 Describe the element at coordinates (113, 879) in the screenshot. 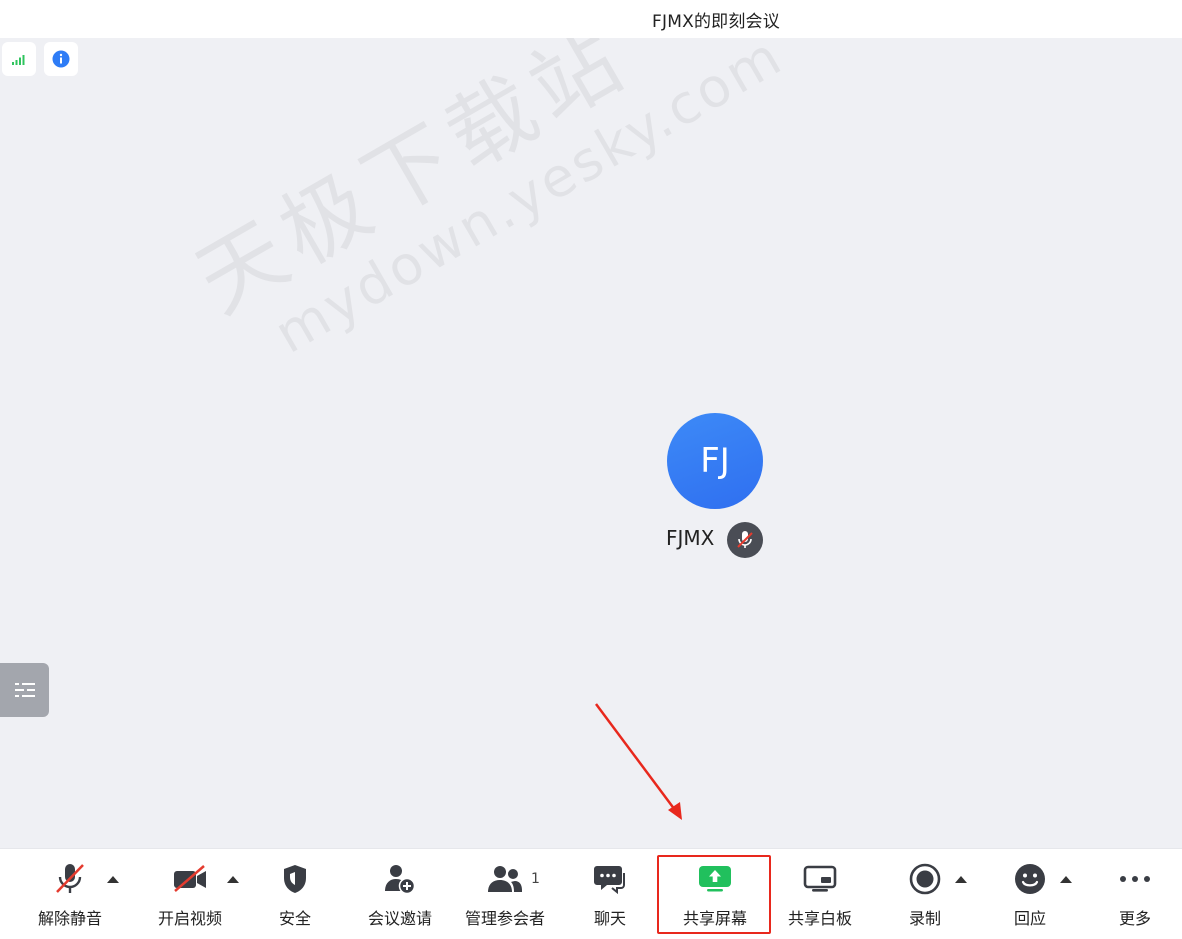

I see `audio-options-caret` at that location.